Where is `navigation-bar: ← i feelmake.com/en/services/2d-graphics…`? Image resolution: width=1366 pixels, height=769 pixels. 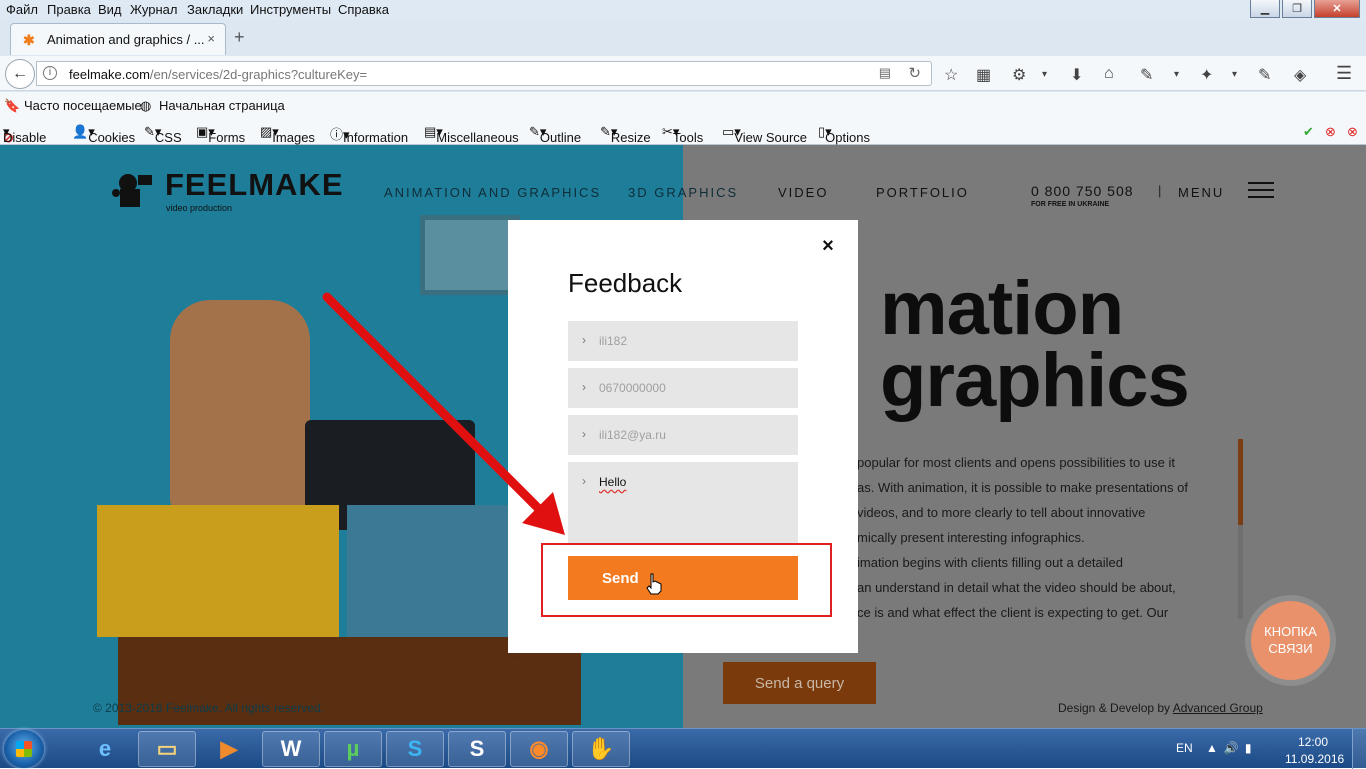 navigation-bar: ← i feelmake.com/en/services/2d-graphics… is located at coordinates (683, 73).